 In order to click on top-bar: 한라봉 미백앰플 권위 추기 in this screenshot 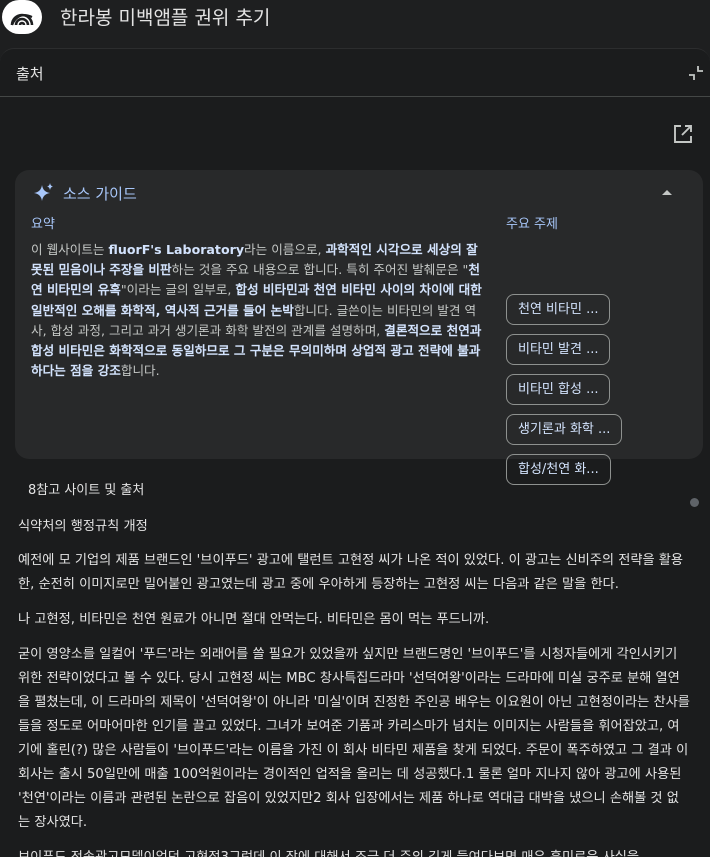, I will do `click(355, 20)`.